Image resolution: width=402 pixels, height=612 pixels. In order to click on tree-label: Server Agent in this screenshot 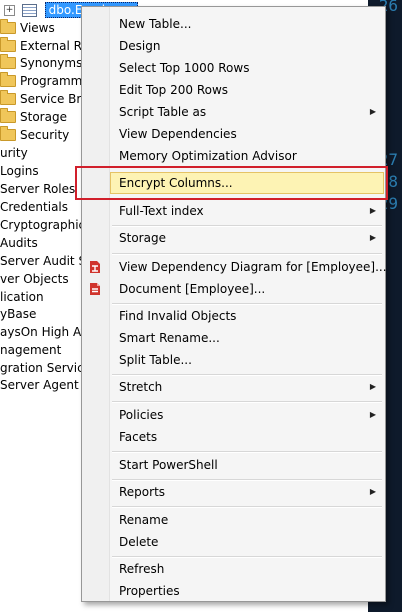, I will do `click(39, 385)`.